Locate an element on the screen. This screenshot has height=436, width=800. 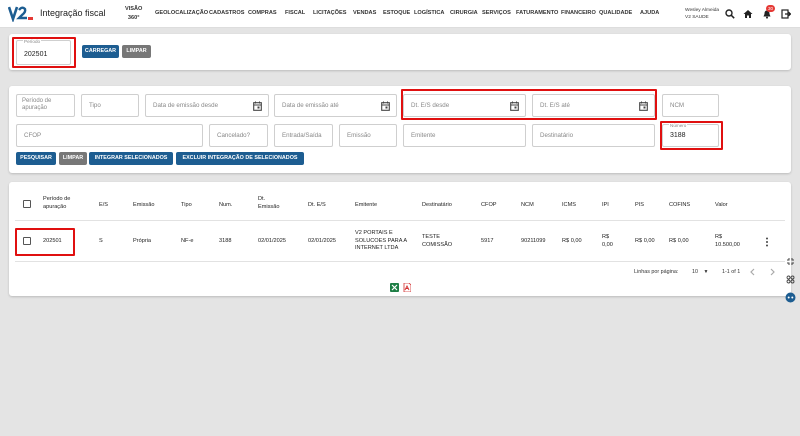
cancelado-placeholder: Cancelado? is located at coordinates (234, 135).